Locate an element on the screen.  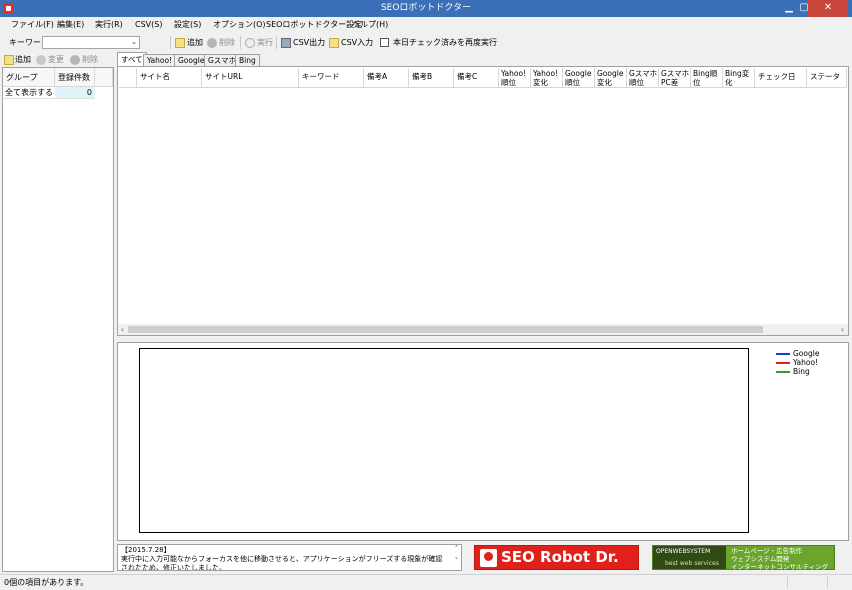
legend-label-google: Google is located at coordinates (806, 353).